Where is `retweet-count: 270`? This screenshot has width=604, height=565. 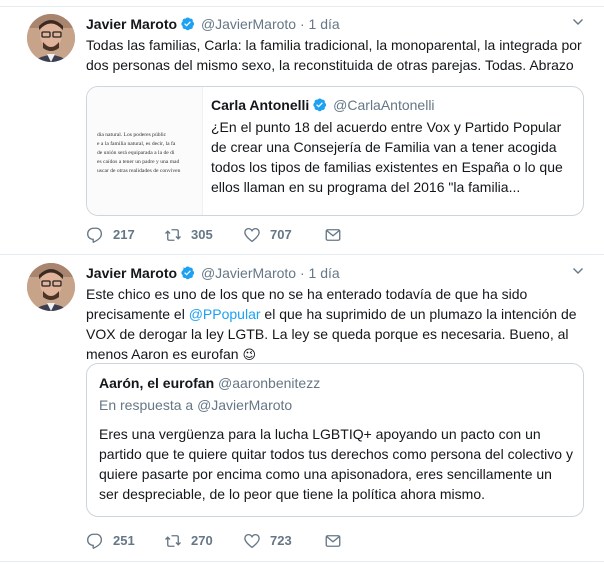
retweet-count: 270 is located at coordinates (202, 540).